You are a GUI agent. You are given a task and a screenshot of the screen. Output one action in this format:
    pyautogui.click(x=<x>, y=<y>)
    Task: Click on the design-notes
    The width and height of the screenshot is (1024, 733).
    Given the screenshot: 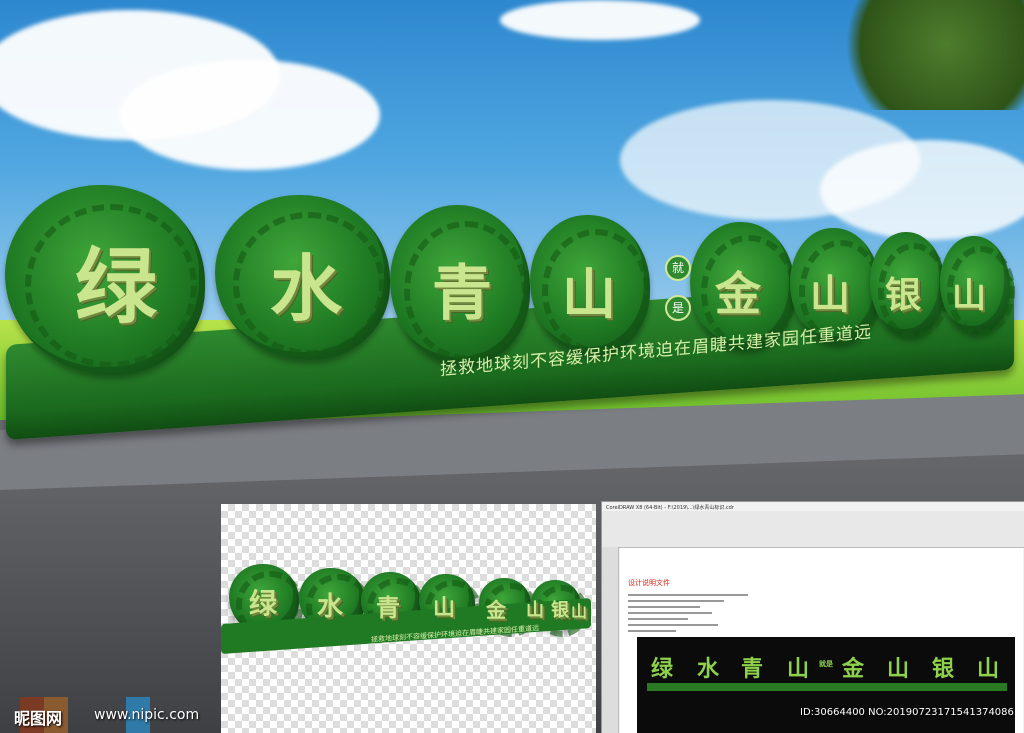 What is the action you would take?
    pyautogui.click(x=688, y=613)
    